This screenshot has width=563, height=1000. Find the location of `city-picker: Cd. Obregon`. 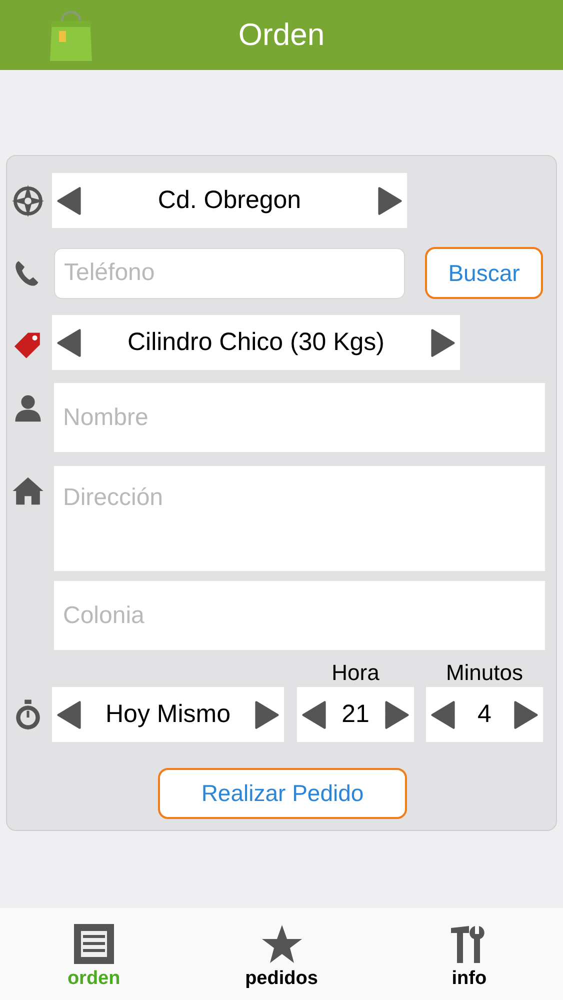

city-picker: Cd. Obregon is located at coordinates (229, 200).